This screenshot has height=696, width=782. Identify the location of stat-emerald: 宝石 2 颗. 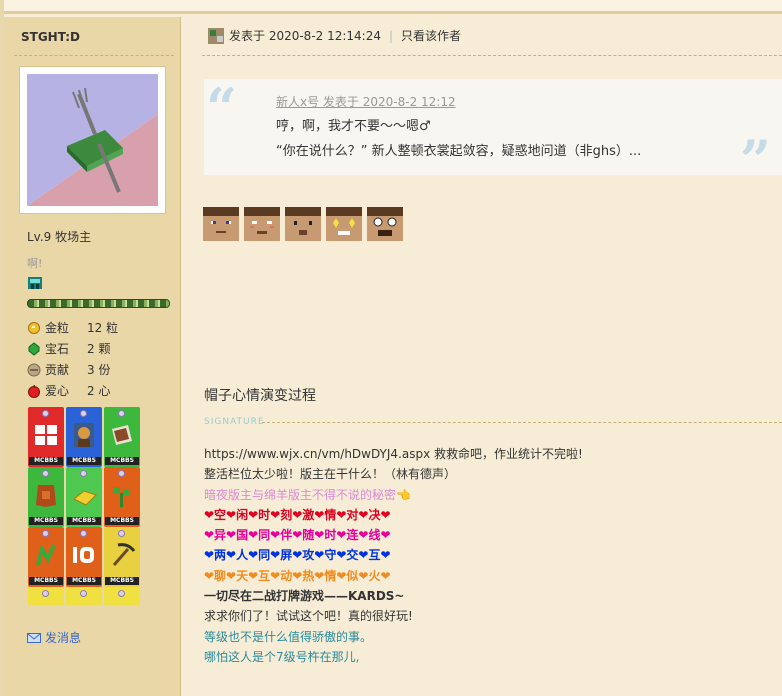
(72, 348).